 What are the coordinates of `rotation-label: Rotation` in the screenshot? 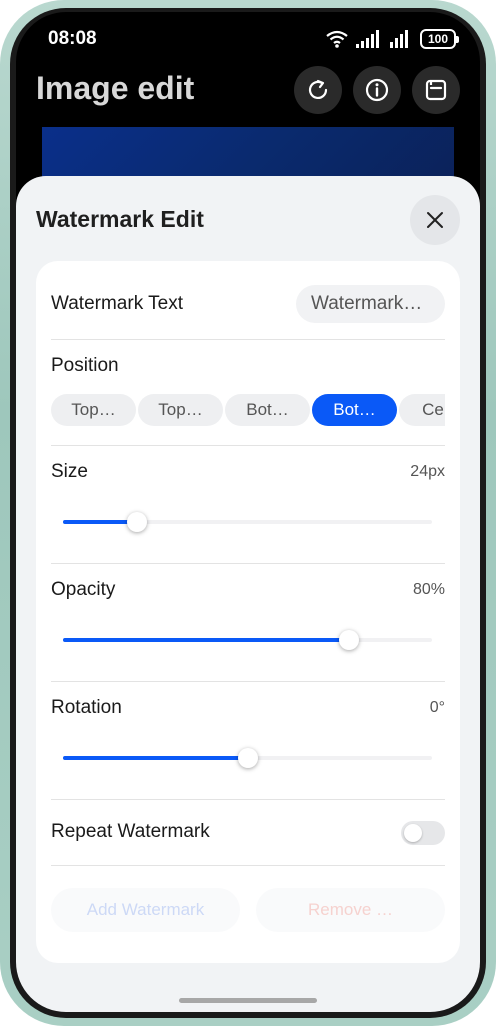 It's located at (86, 707).